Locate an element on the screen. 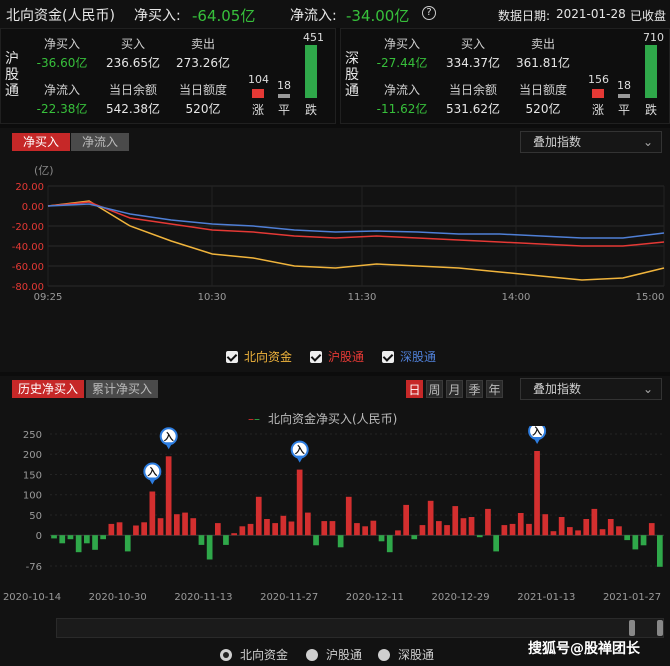 The image size is (670, 666). y-tick-label: -76 is located at coordinates (34, 567).